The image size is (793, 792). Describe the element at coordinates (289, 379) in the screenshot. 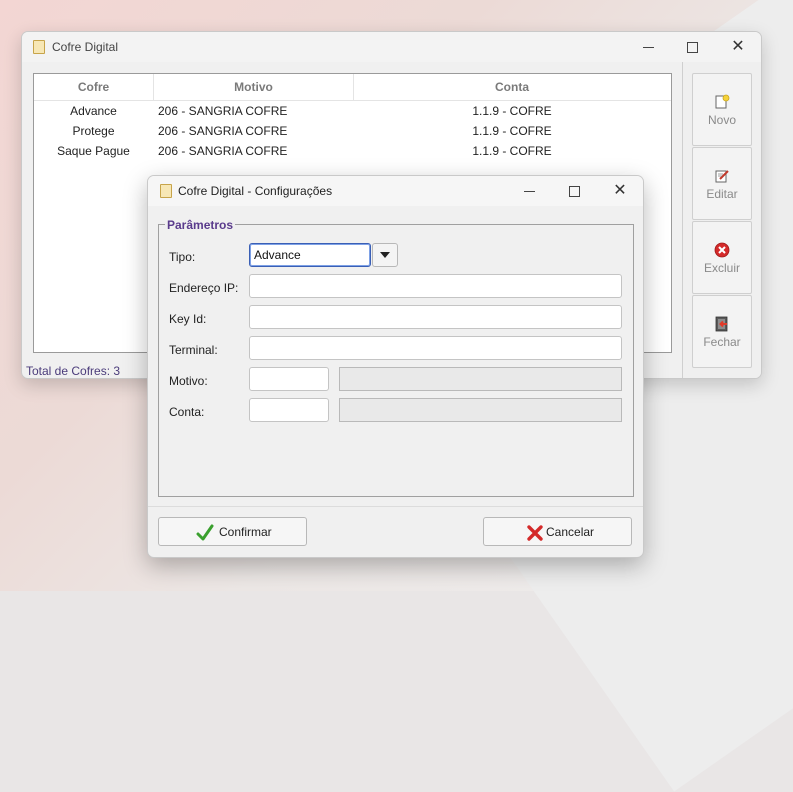

I see `motivo-code-field` at that location.